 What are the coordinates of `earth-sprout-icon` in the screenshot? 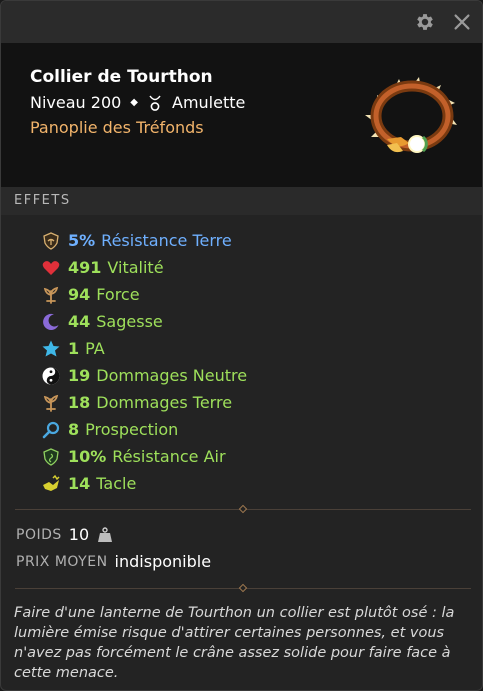 It's located at (51, 403).